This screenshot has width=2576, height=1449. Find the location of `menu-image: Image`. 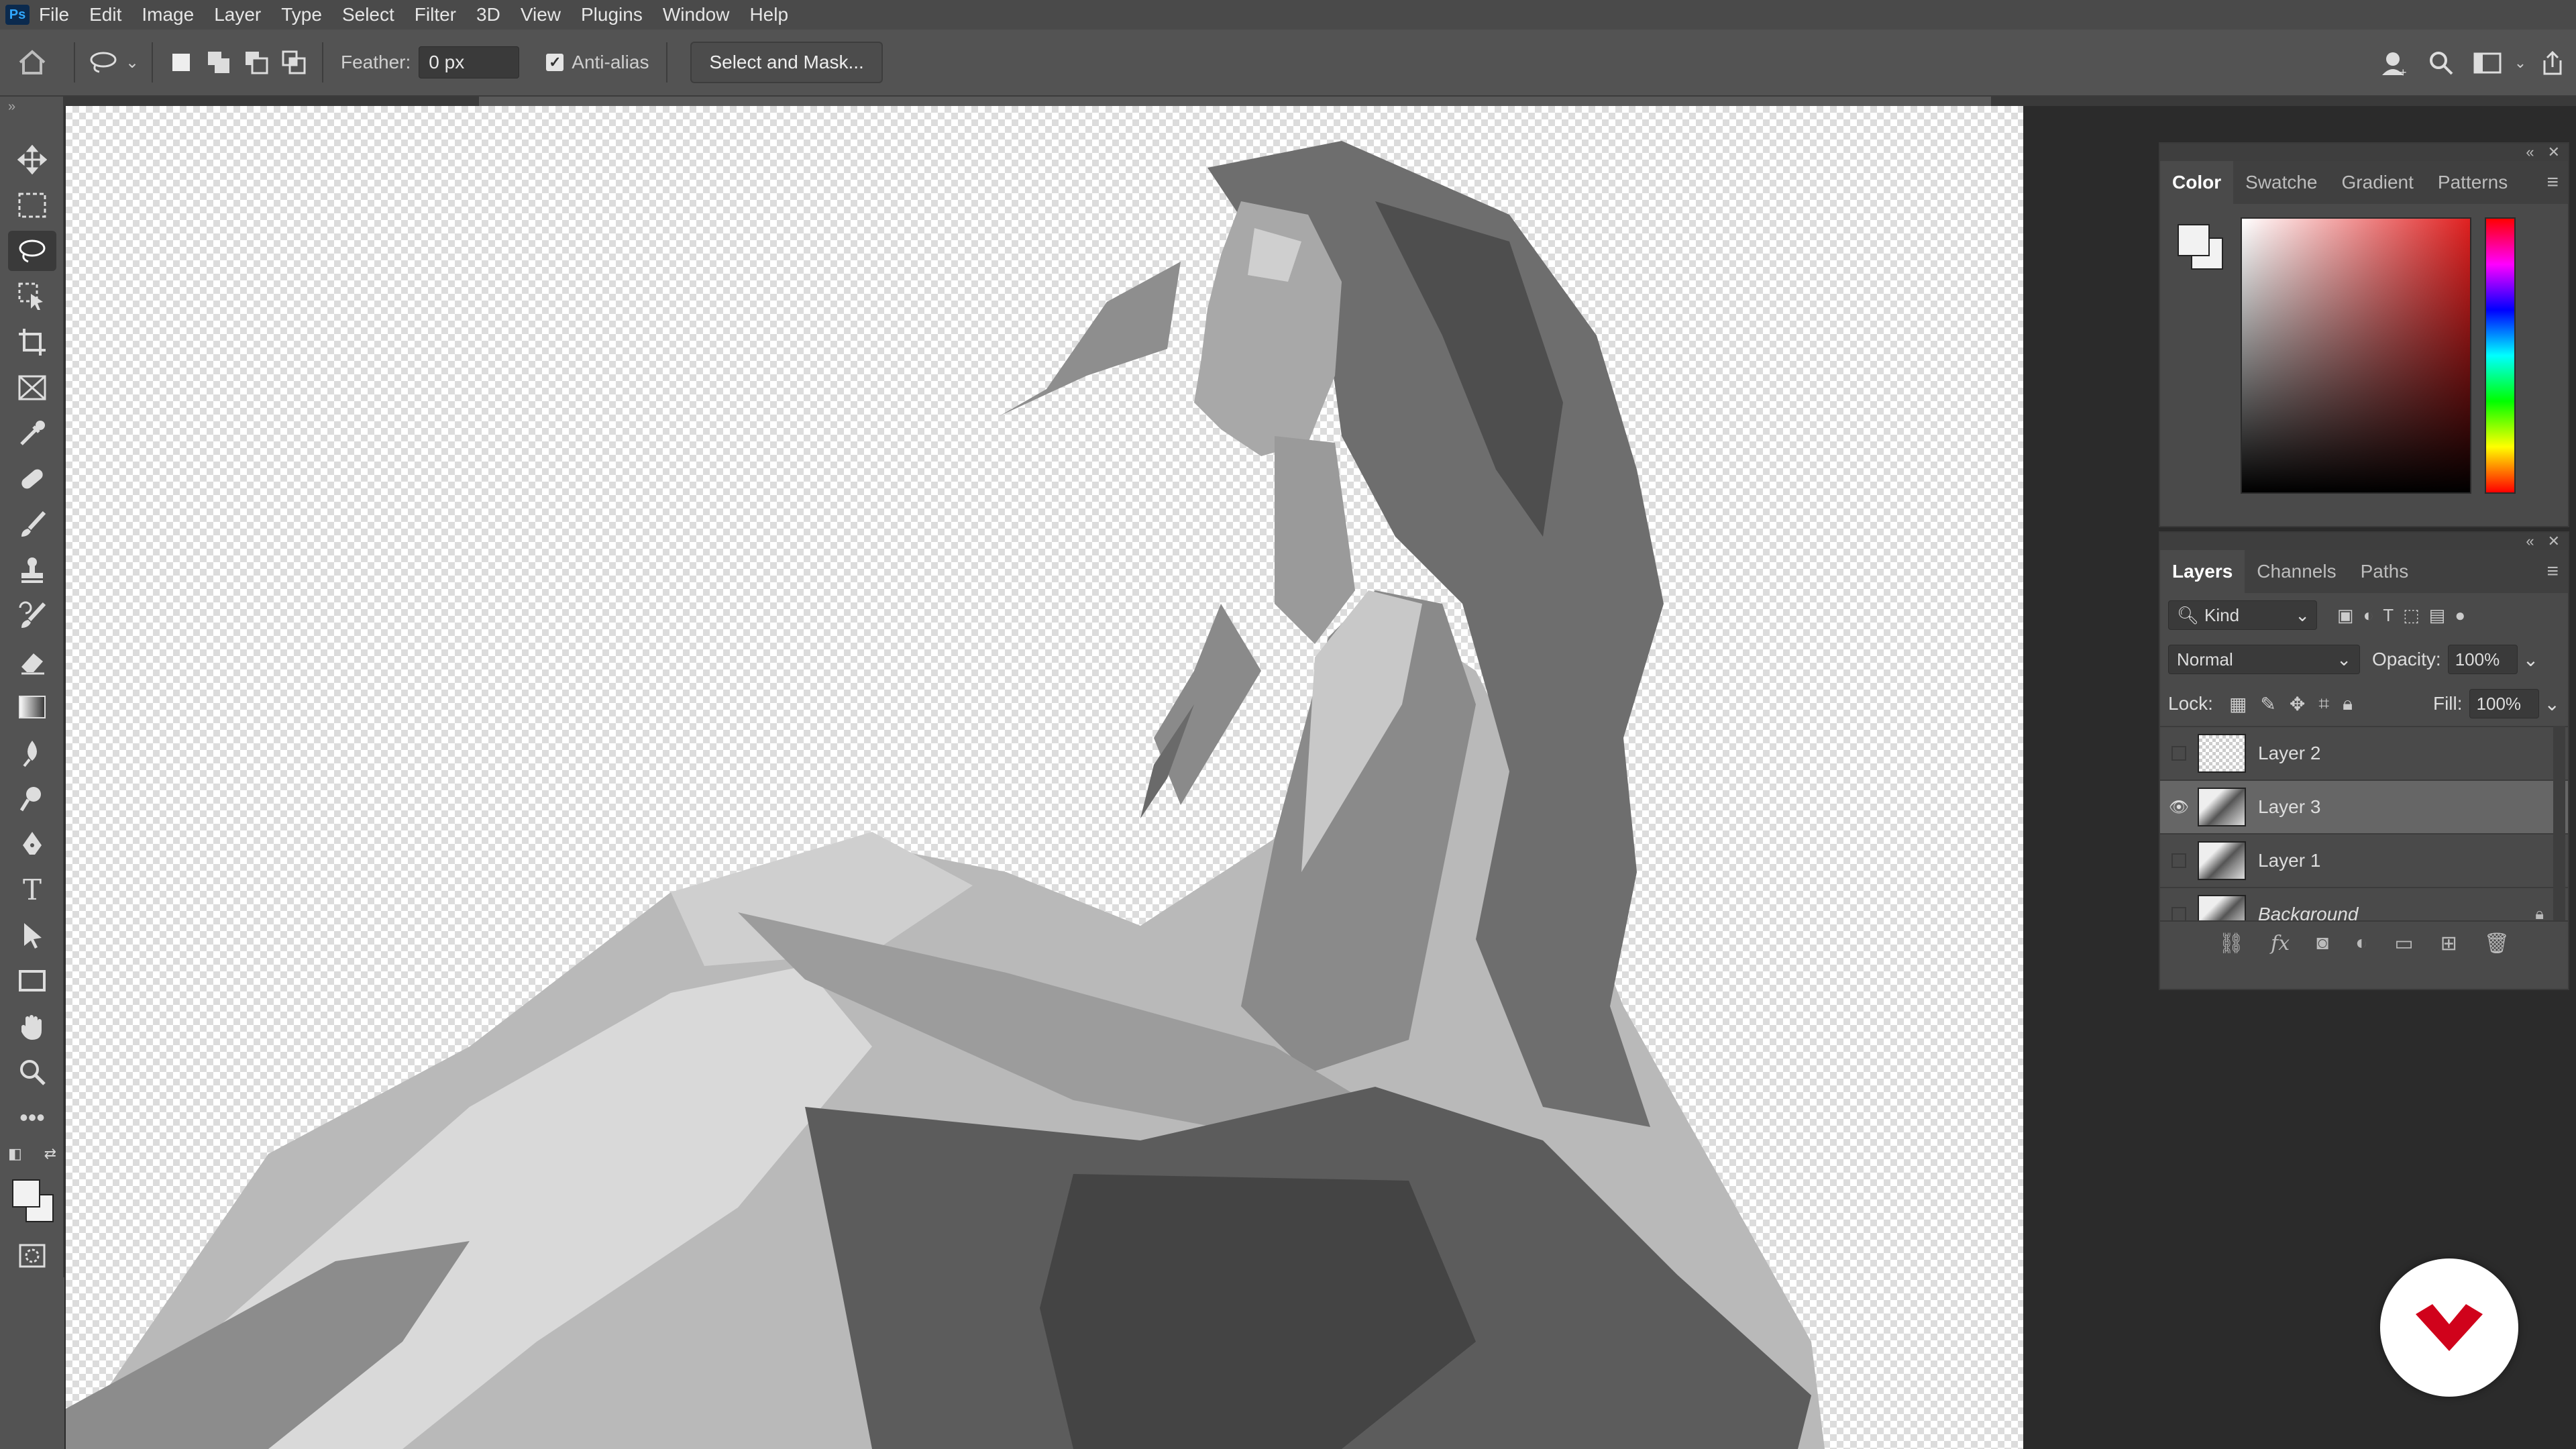

menu-image: Image is located at coordinates (168, 14).